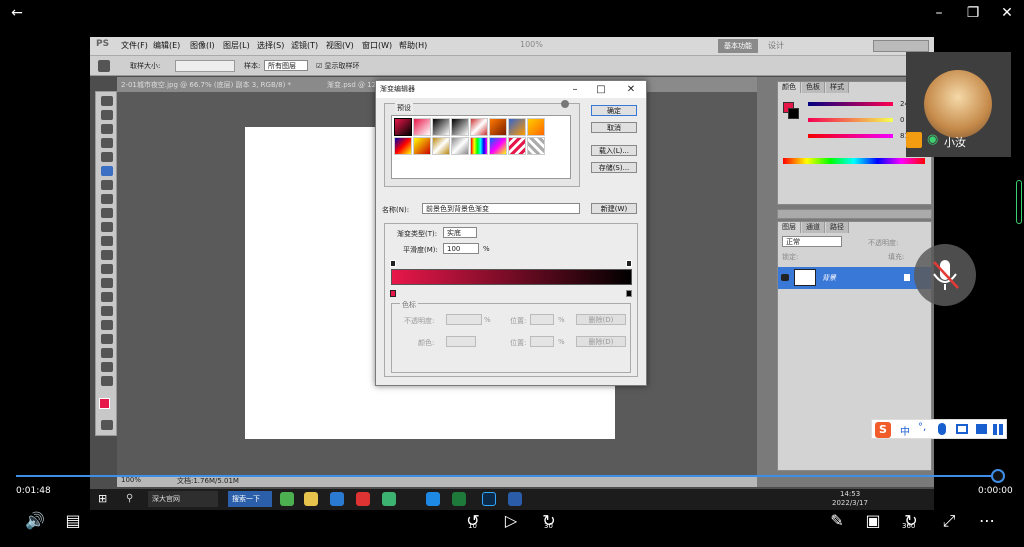 The height and width of the screenshot is (547, 1024). I want to click on rewind-button: ↺ 10, so click(473, 521).